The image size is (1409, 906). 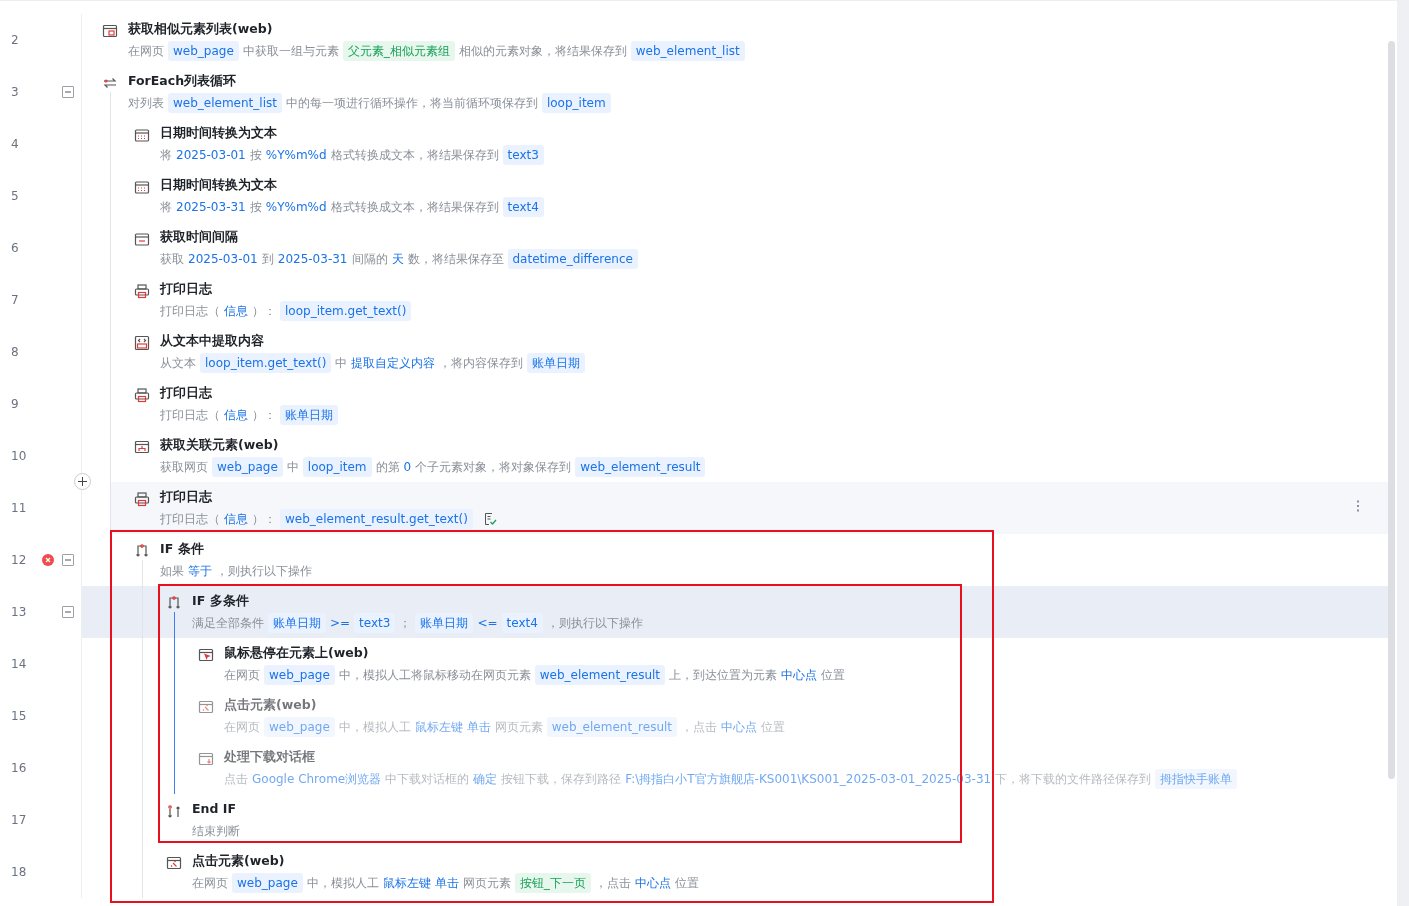 What do you see at coordinates (19, 560) in the screenshot?
I see `line-number: 12` at bounding box center [19, 560].